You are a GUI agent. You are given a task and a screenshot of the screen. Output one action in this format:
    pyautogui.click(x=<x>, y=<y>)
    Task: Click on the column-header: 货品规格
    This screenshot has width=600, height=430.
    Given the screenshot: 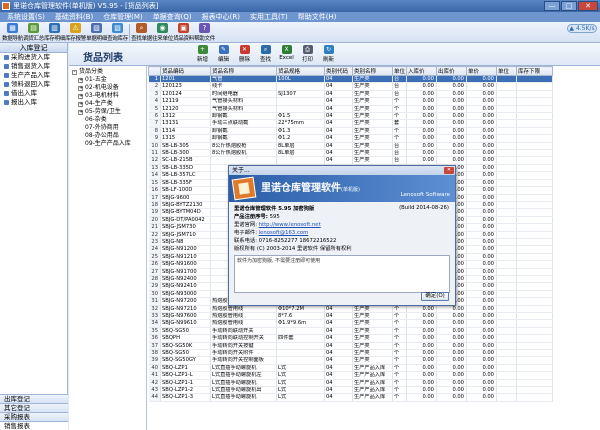 What is the action you would take?
    pyautogui.click(x=300, y=71)
    